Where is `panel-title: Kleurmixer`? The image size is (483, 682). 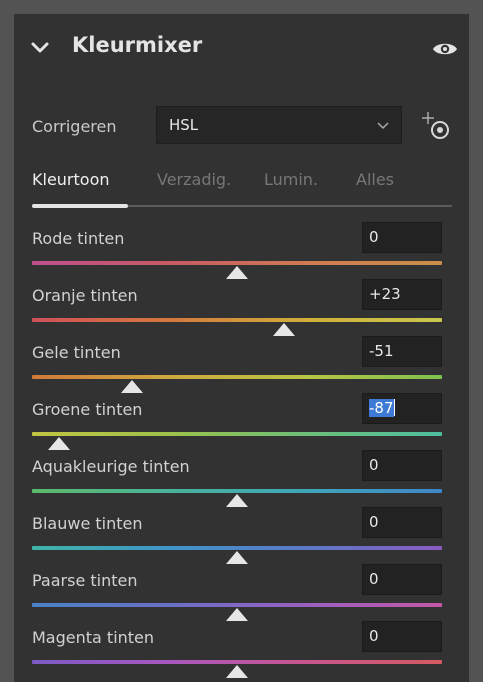 panel-title: Kleurmixer is located at coordinates (137, 45).